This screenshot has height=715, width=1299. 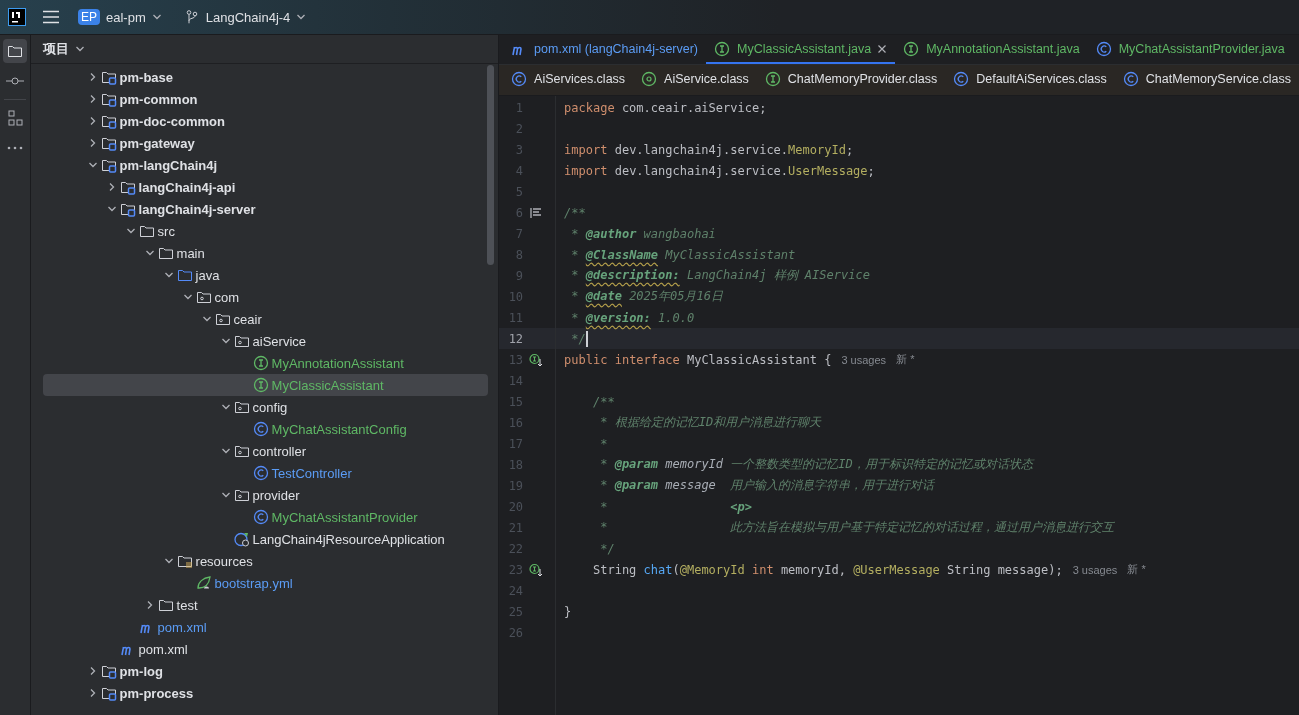 What do you see at coordinates (816, 464) in the screenshot?
I see `code-line: * @param memoryId 一个整数类型的记忆ID，用于标识特定的记忆或对话状态` at bounding box center [816, 464].